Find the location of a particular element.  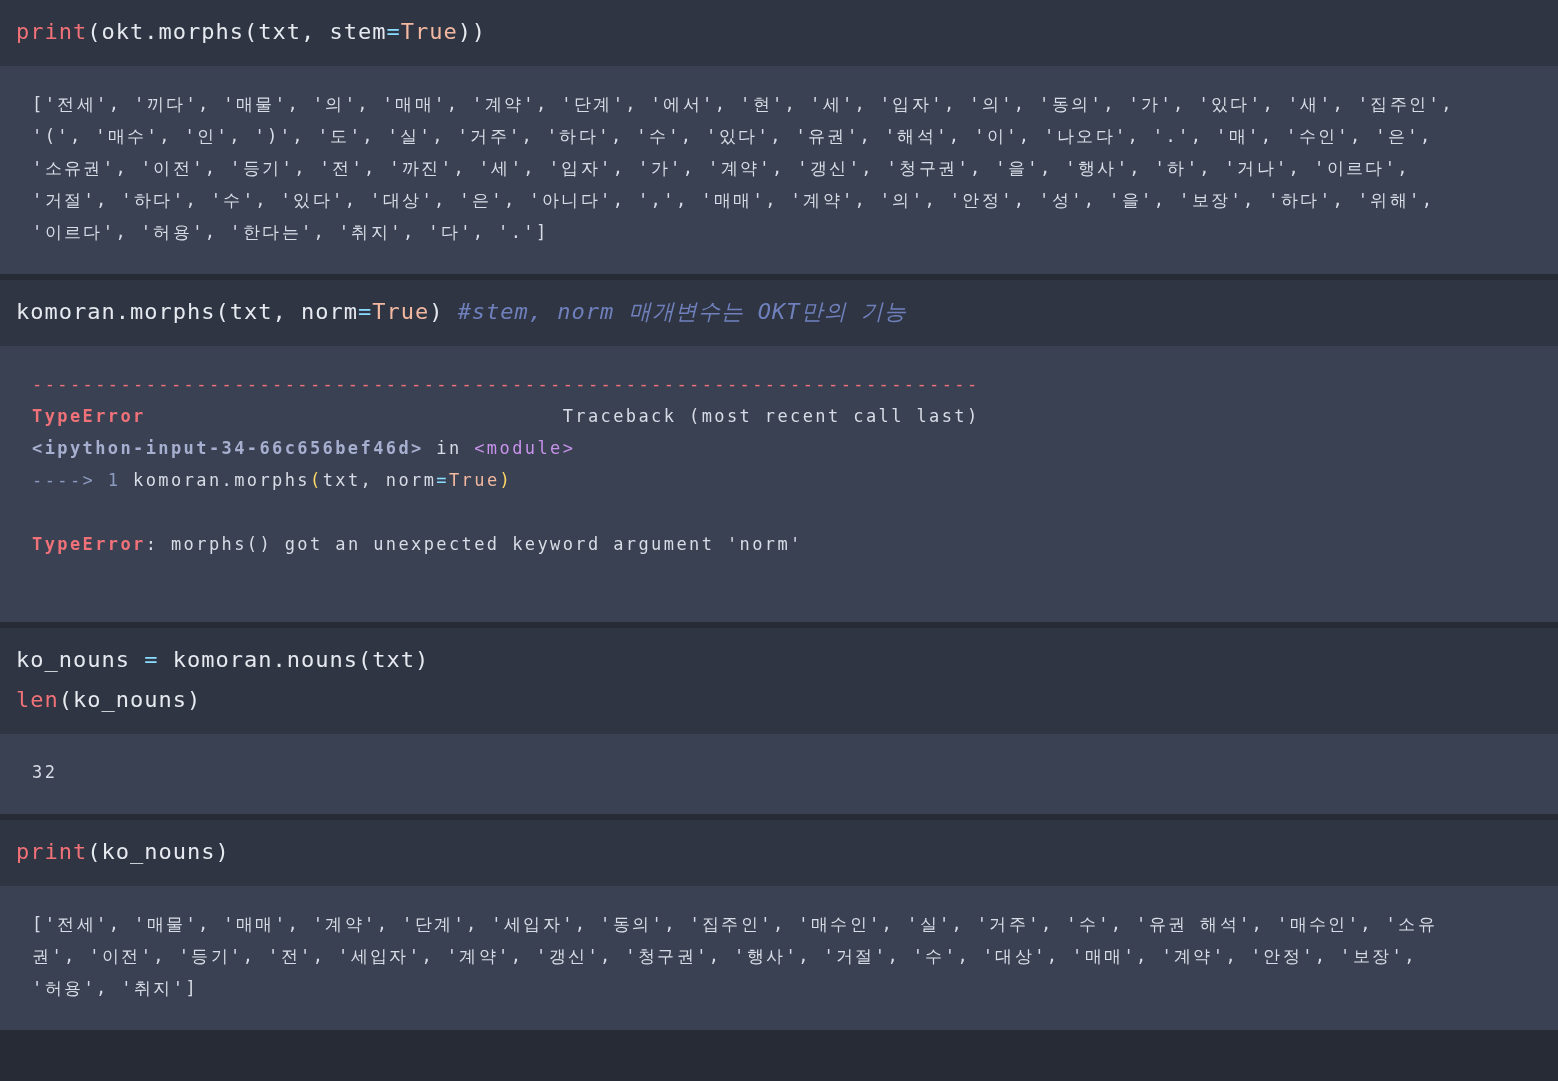

code-line: print(ko_nouns) is located at coordinates (123, 852).